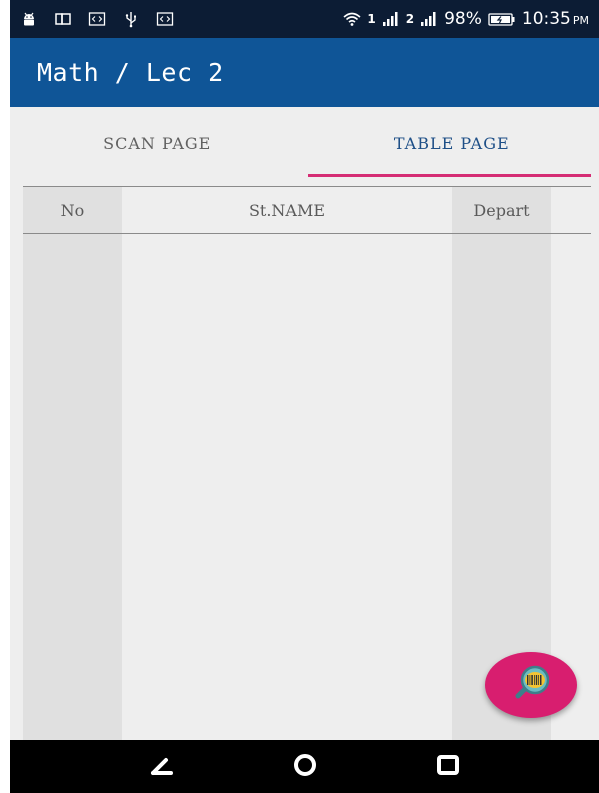 The image size is (599, 793). I want to click on column-header-depart: Depart, so click(501, 210).